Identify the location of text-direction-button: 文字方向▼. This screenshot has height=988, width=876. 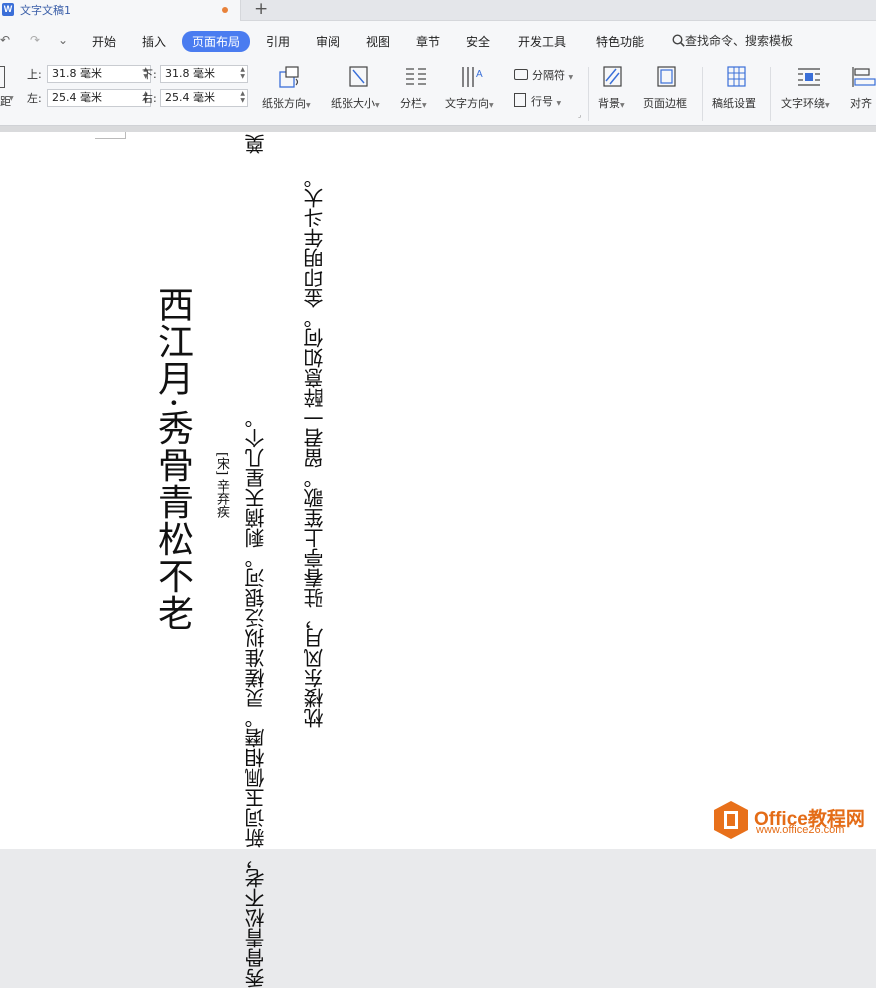
(469, 103).